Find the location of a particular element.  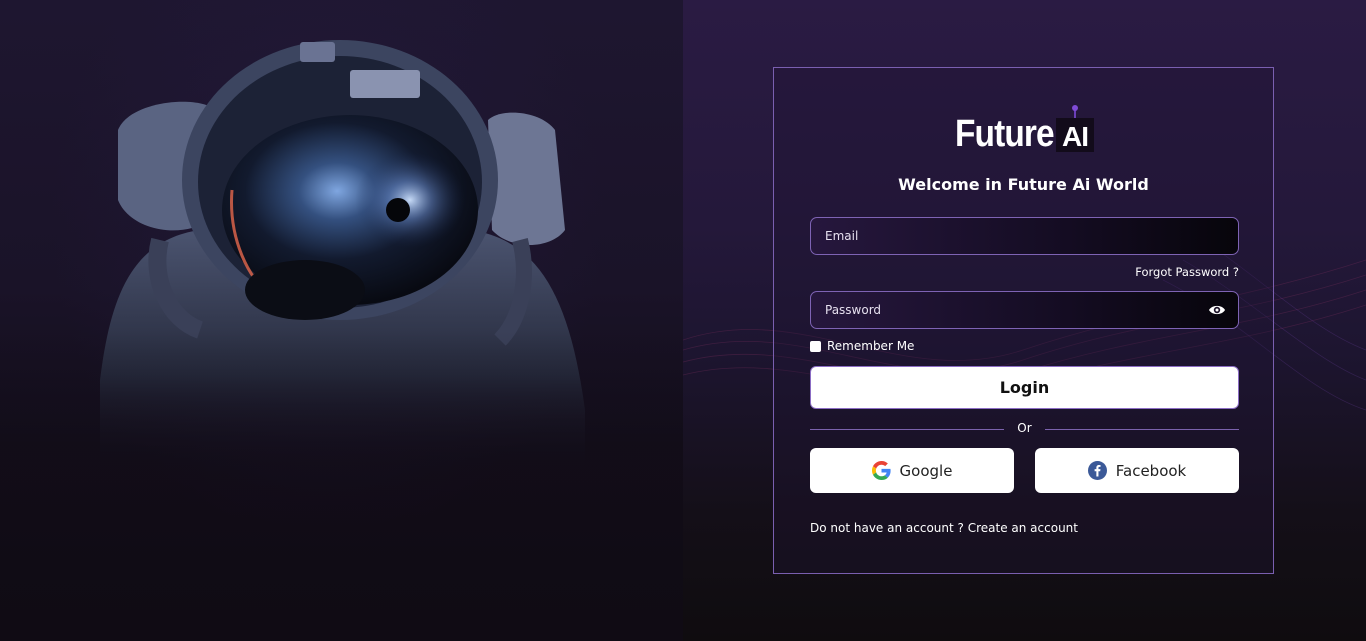

google-login-button: Google is located at coordinates (912, 470).